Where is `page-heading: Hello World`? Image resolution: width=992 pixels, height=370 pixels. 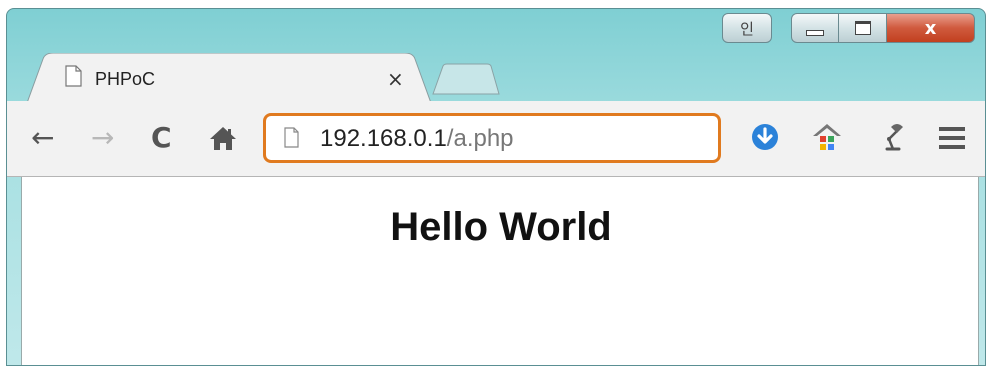 page-heading: Hello World is located at coordinates (501, 227).